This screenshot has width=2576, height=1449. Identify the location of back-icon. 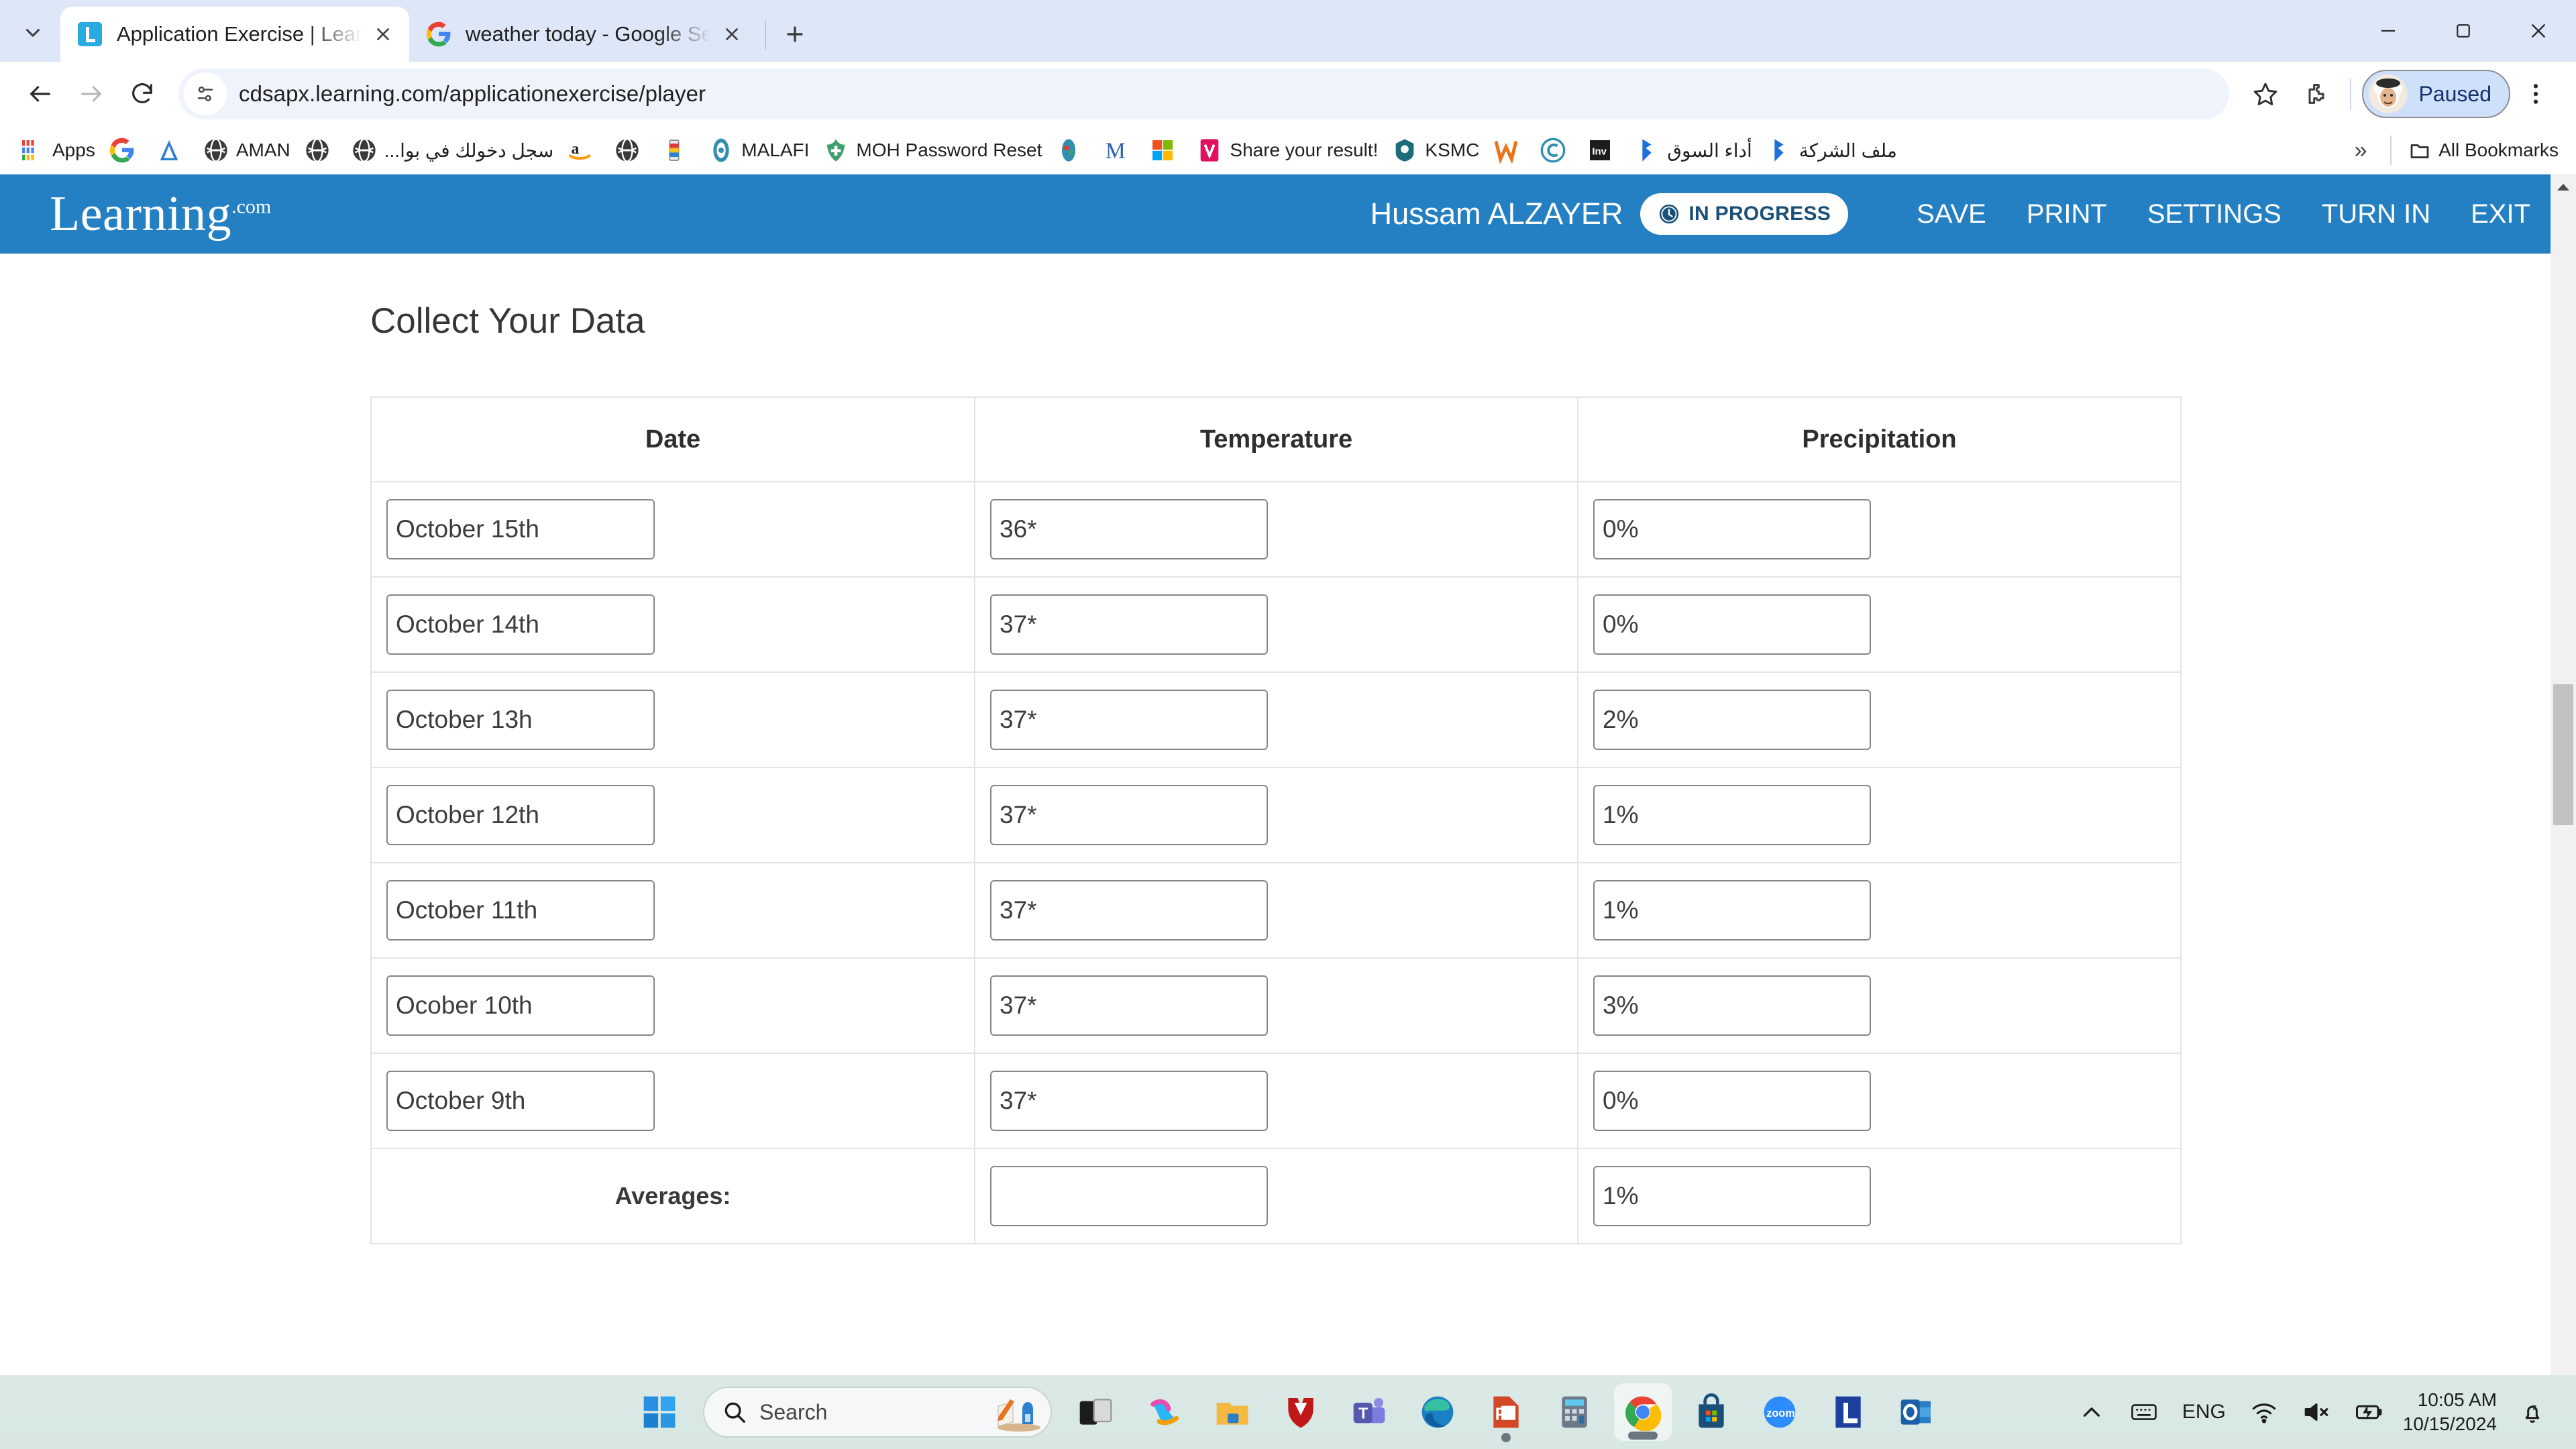
(40, 93).